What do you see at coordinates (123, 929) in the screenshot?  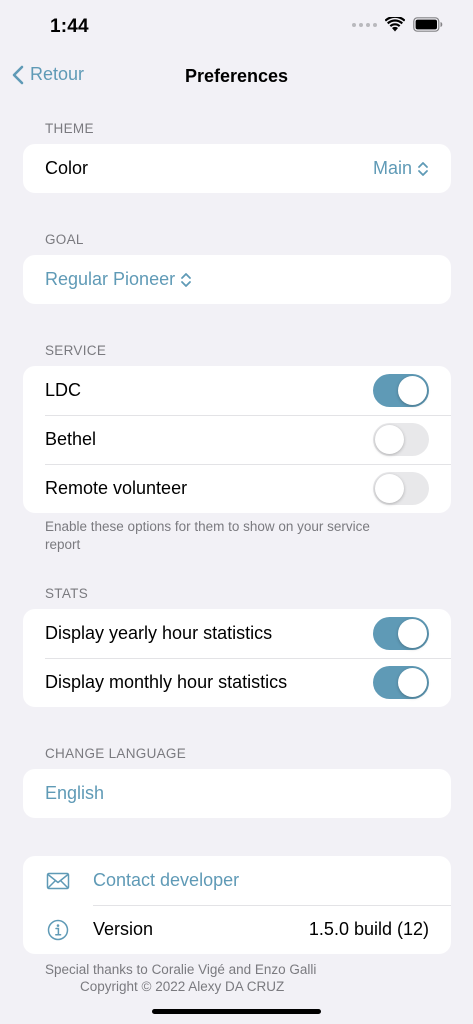 I see `version-label: Version` at bounding box center [123, 929].